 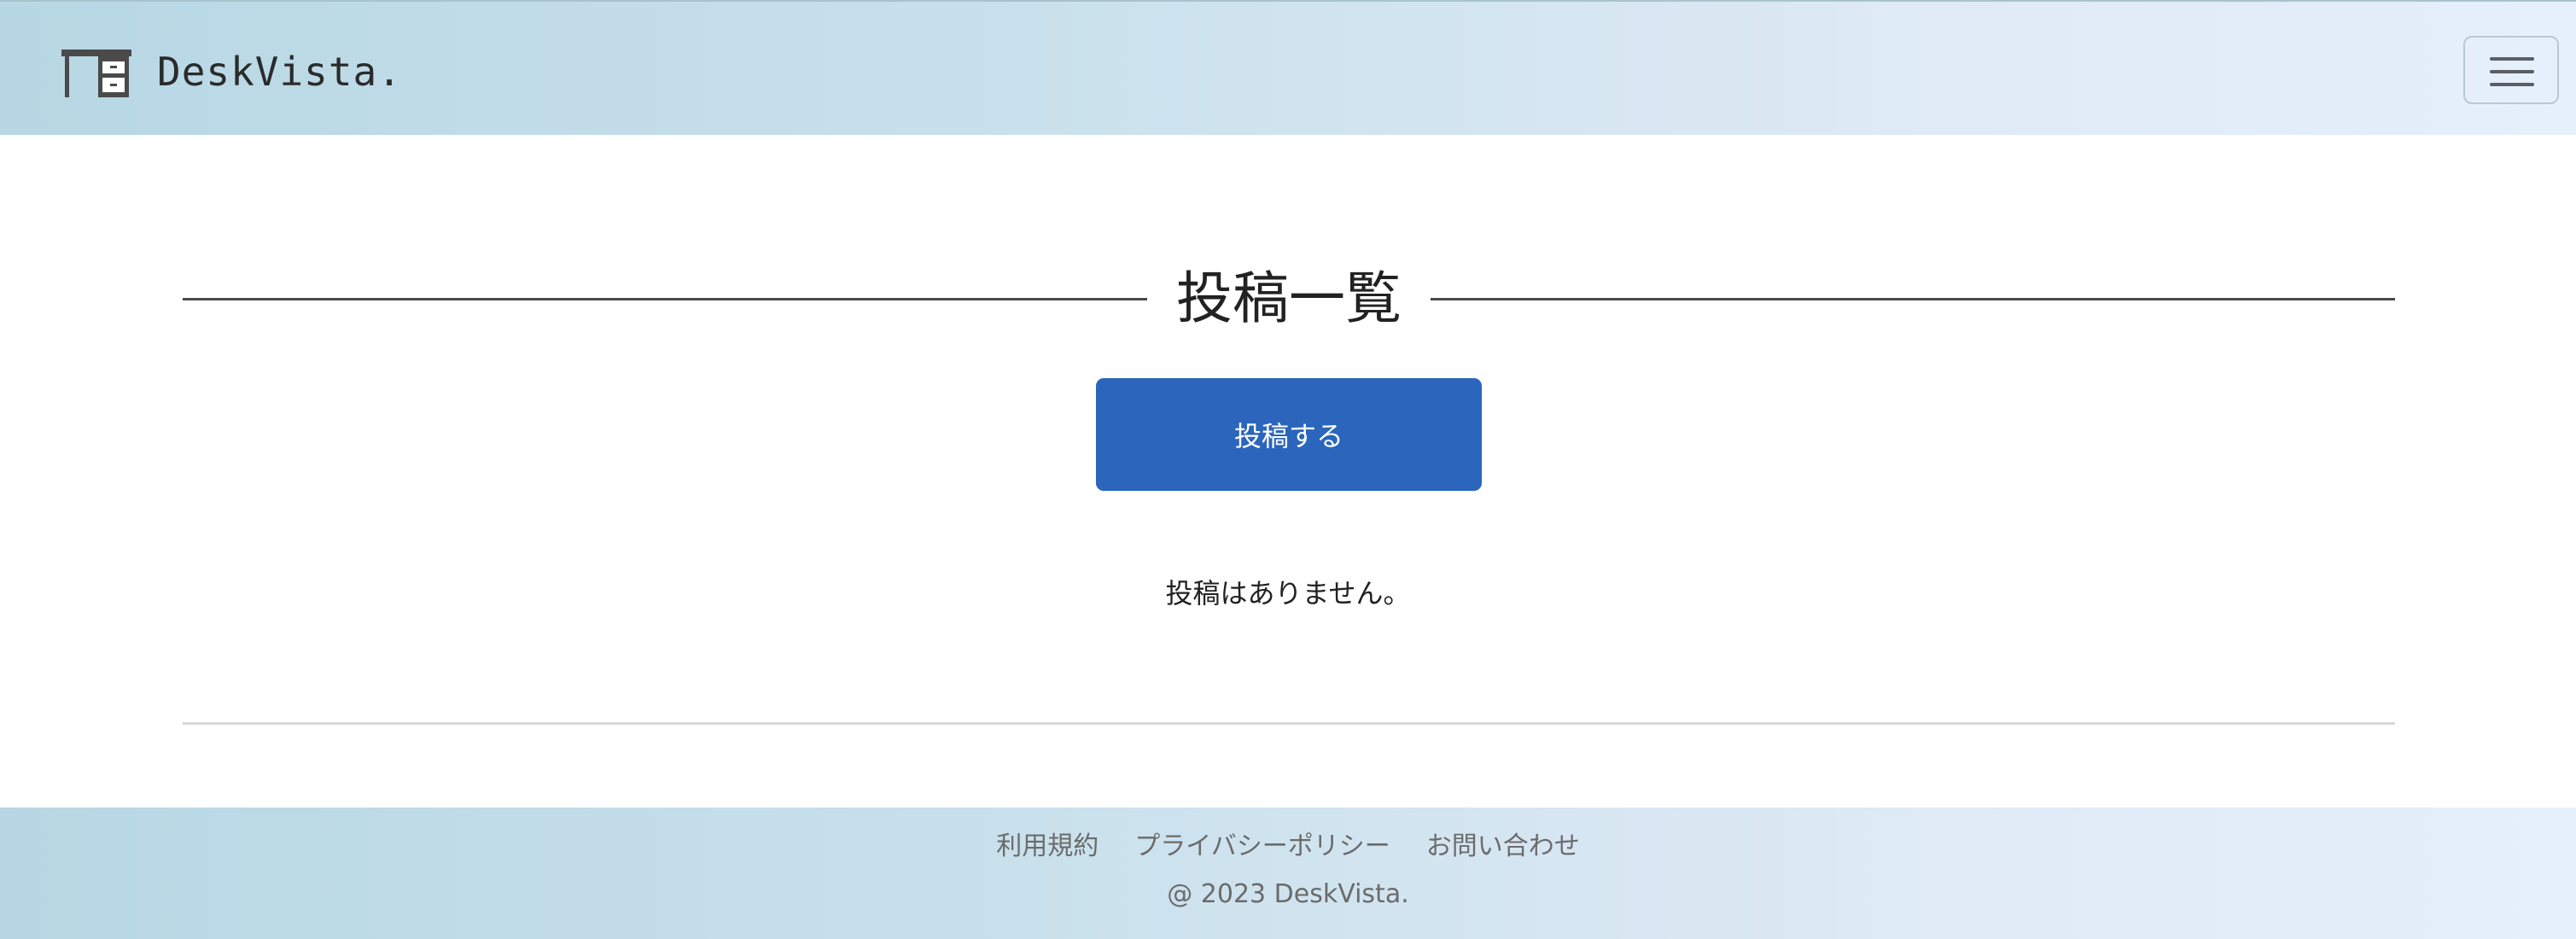 What do you see at coordinates (279, 72) in the screenshot?
I see `brand-name: DeskVista.` at bounding box center [279, 72].